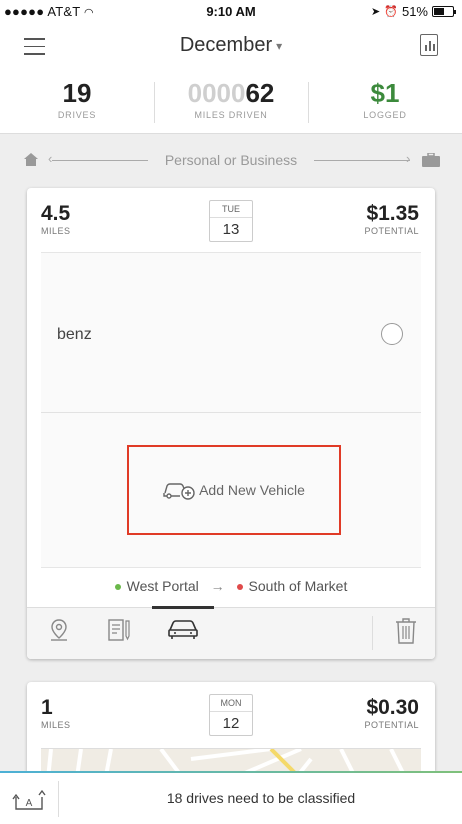 The width and height of the screenshot is (462, 824). What do you see at coordinates (231, 585) in the screenshot?
I see `route-summary: West Portal → South of Market` at bounding box center [231, 585].